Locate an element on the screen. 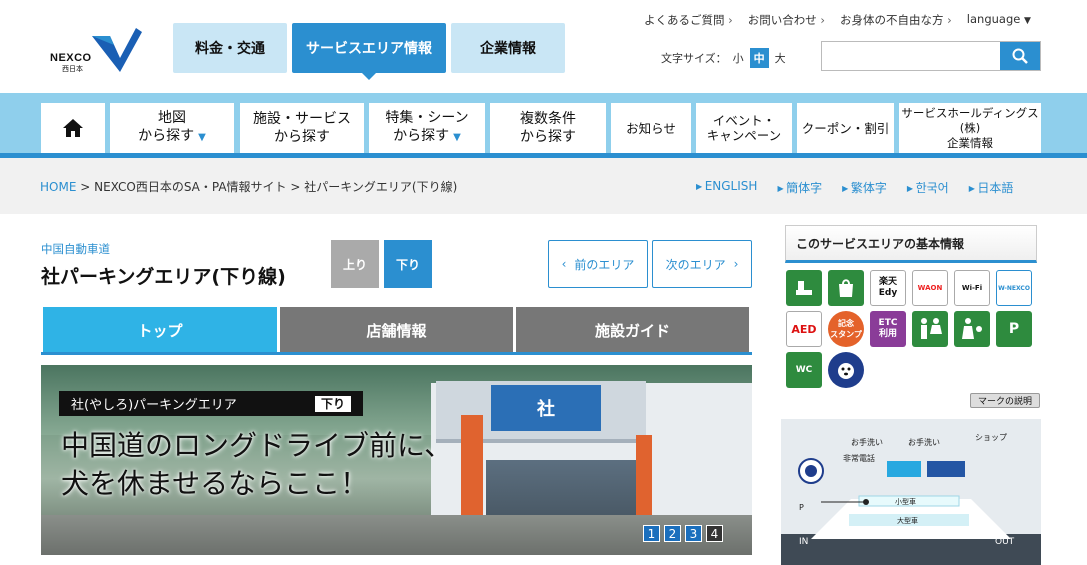 The height and width of the screenshot is (565, 1087). breadcrumb-current: 社パーキングエリア(下り線) is located at coordinates (381, 187).